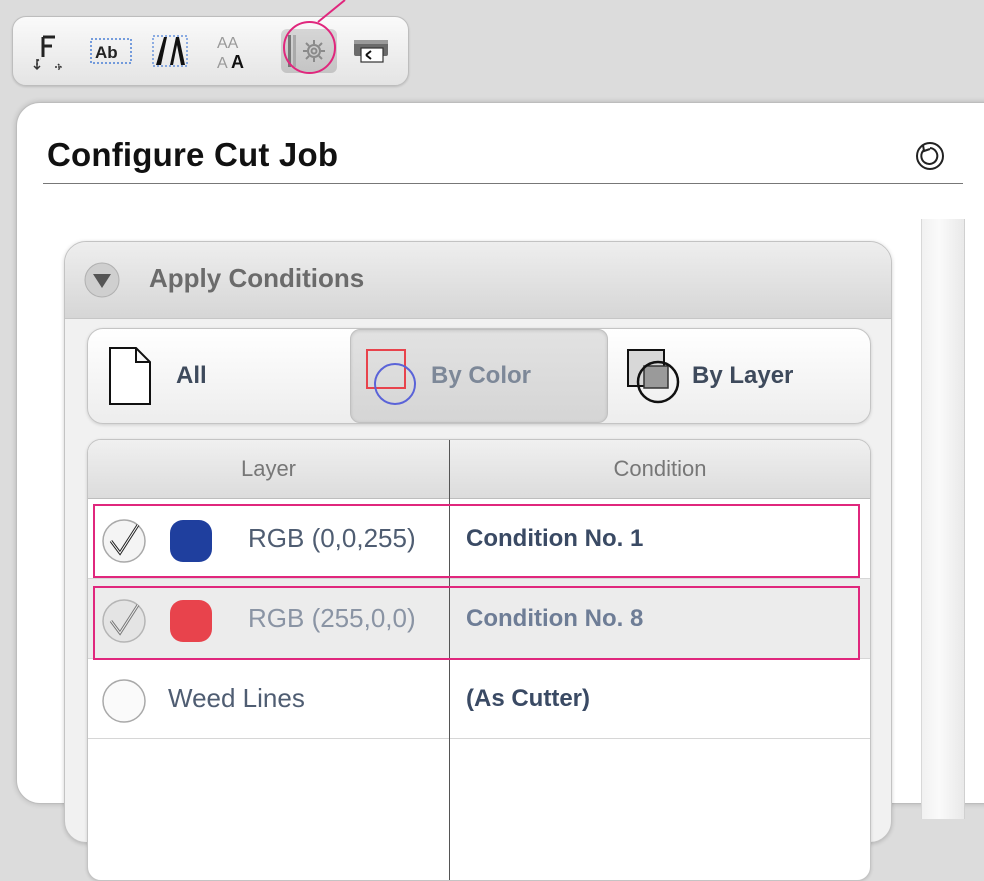  I want to click on condition-value: (As Cutter), so click(528, 698).